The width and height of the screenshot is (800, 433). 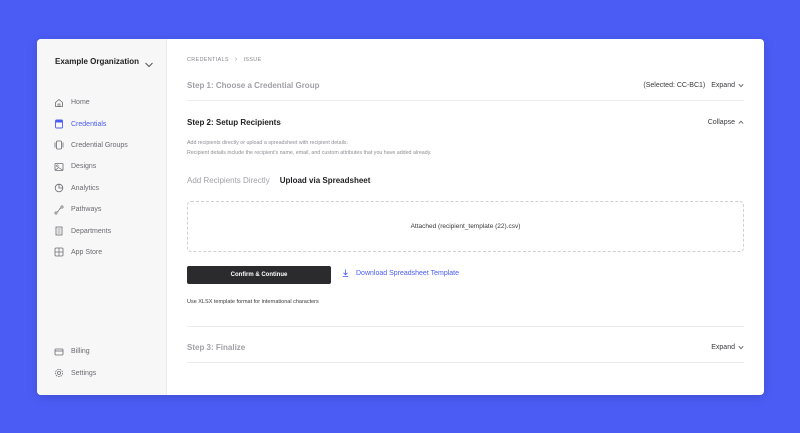 What do you see at coordinates (109, 188) in the screenshot?
I see `sidebar-item-analytics: Analytics` at bounding box center [109, 188].